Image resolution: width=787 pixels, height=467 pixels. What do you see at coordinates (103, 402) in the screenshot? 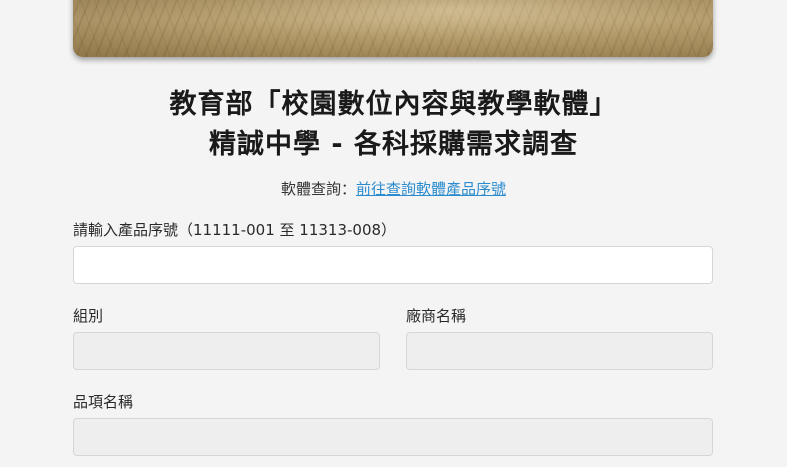
I see `item-label: 品項名稱` at bounding box center [103, 402].